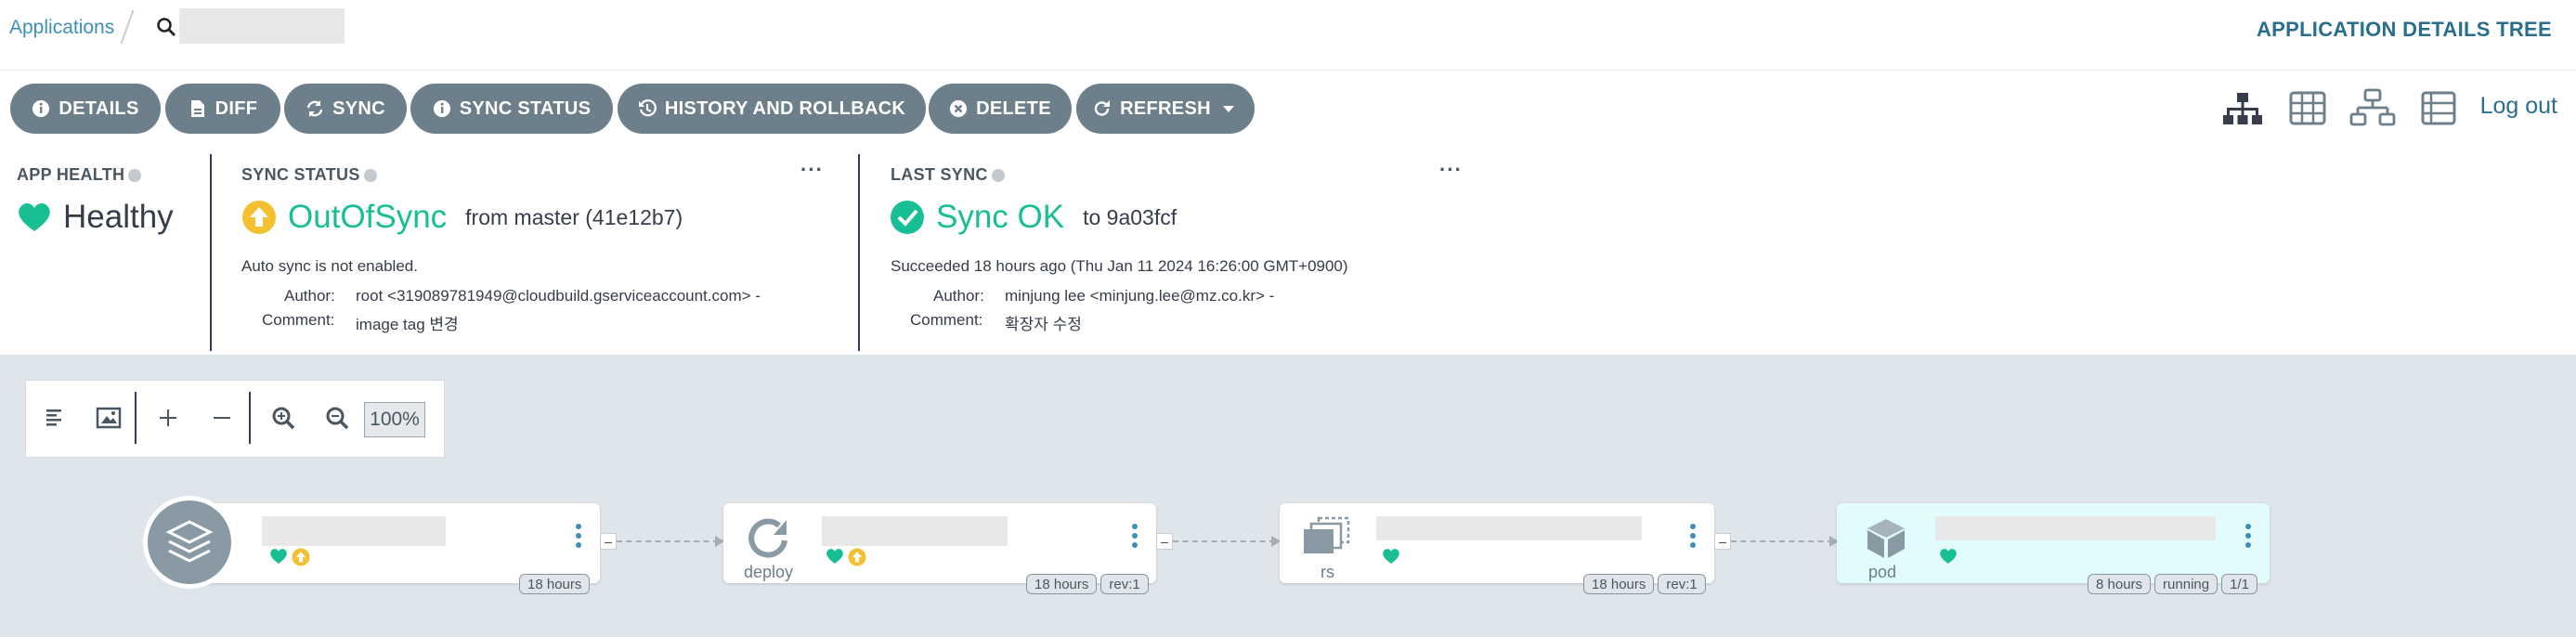 This screenshot has width=2576, height=637. I want to click on logout-link: Log out, so click(2518, 106).